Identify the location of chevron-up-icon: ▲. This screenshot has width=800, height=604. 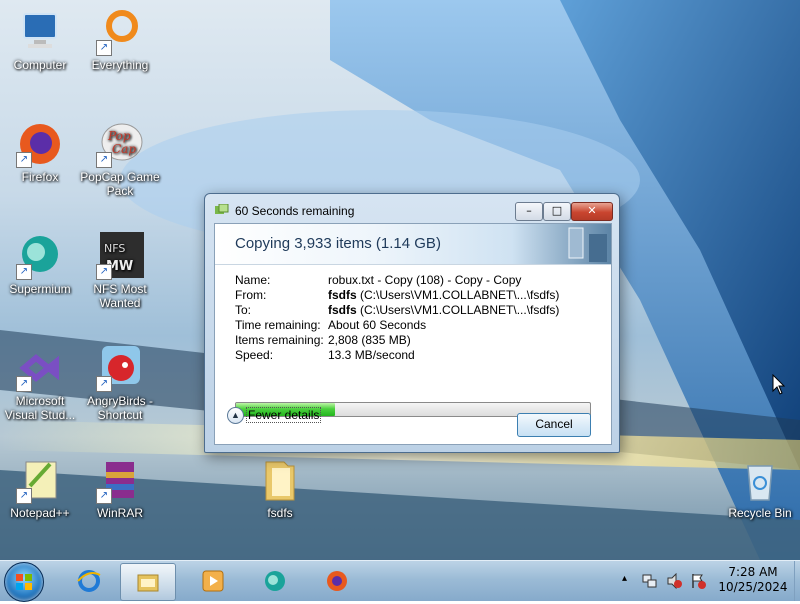
(235, 416).